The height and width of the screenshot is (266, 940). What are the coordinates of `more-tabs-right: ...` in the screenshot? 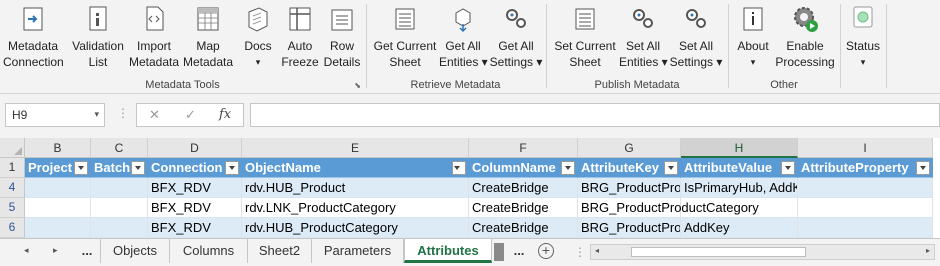 It's located at (519, 251).